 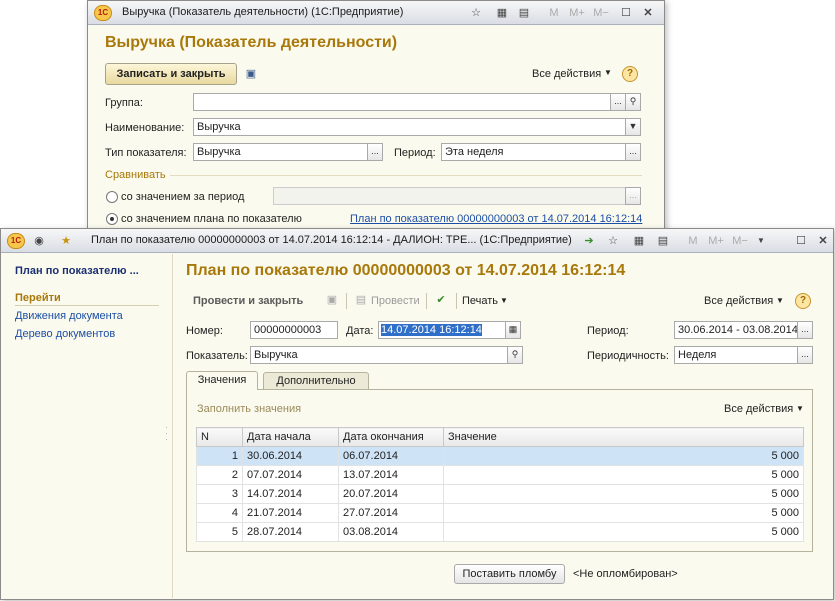 I want to click on print-button: Печать, so click(x=480, y=301).